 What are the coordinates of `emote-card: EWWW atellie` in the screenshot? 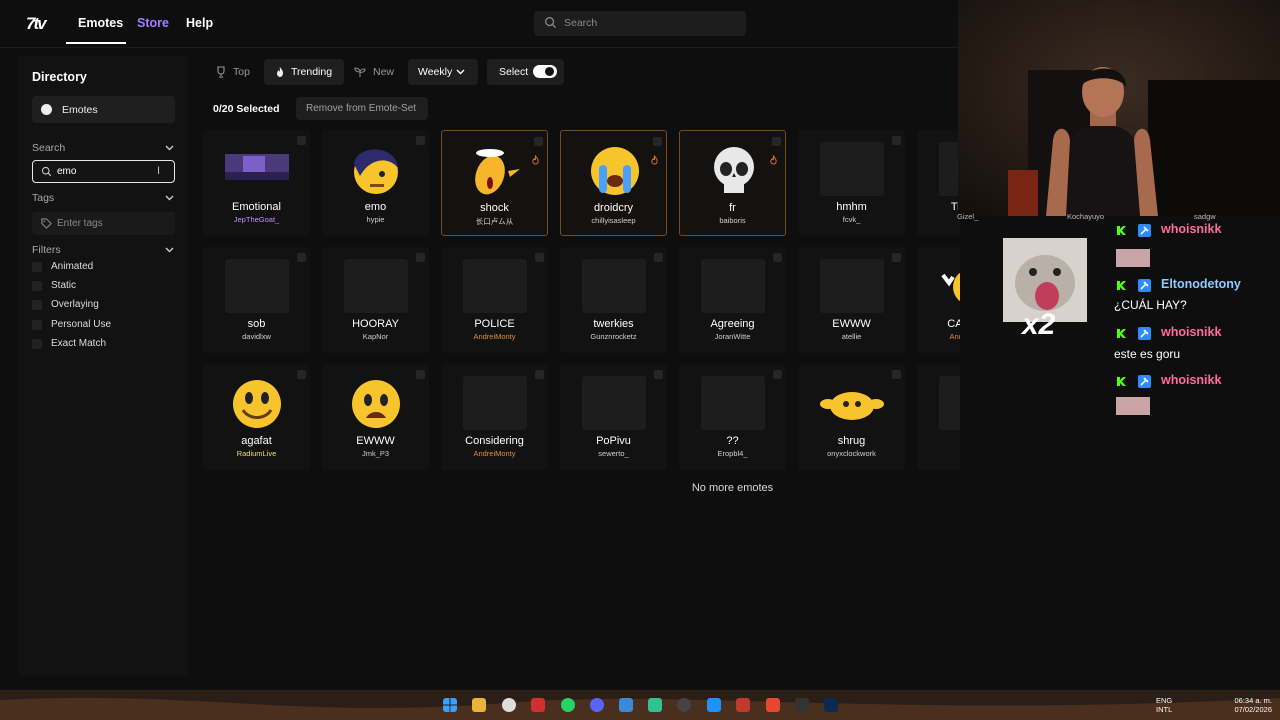 It's located at (851, 300).